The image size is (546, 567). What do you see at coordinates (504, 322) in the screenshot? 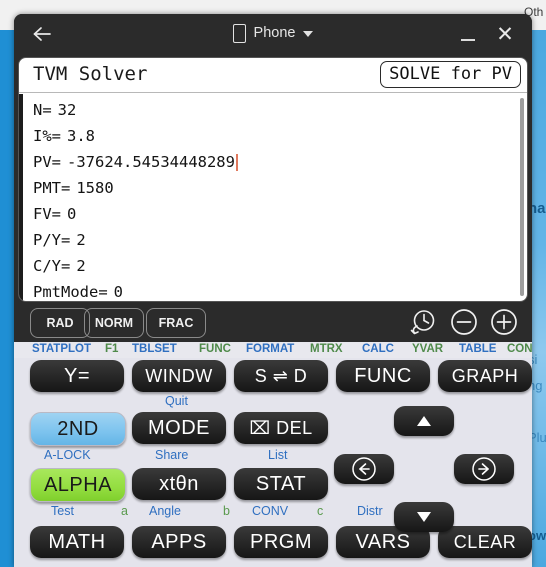
I see `zoom-in-icon` at bounding box center [504, 322].